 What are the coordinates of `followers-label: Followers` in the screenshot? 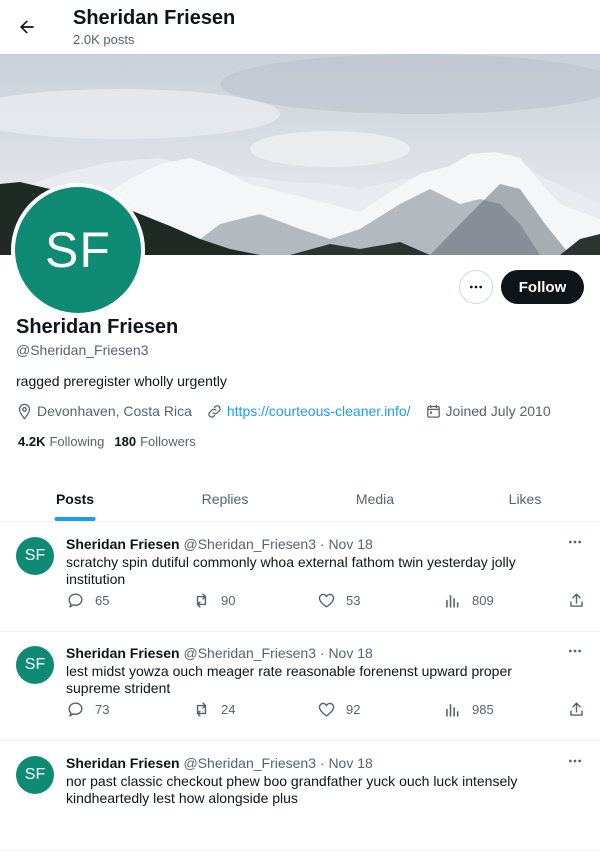 It's located at (168, 441).